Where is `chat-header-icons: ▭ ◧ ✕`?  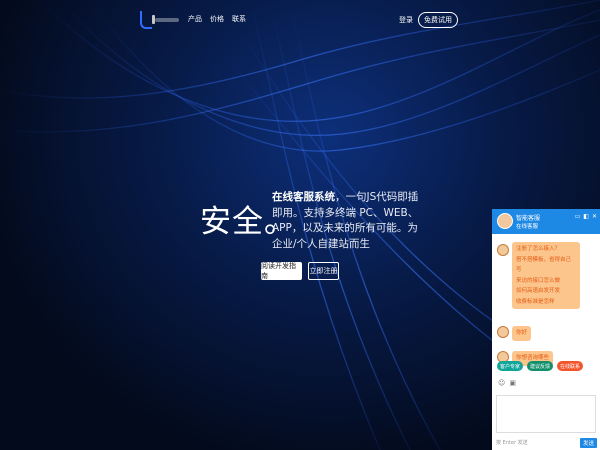 chat-header-icons: ▭ ◧ ✕ is located at coordinates (586, 216).